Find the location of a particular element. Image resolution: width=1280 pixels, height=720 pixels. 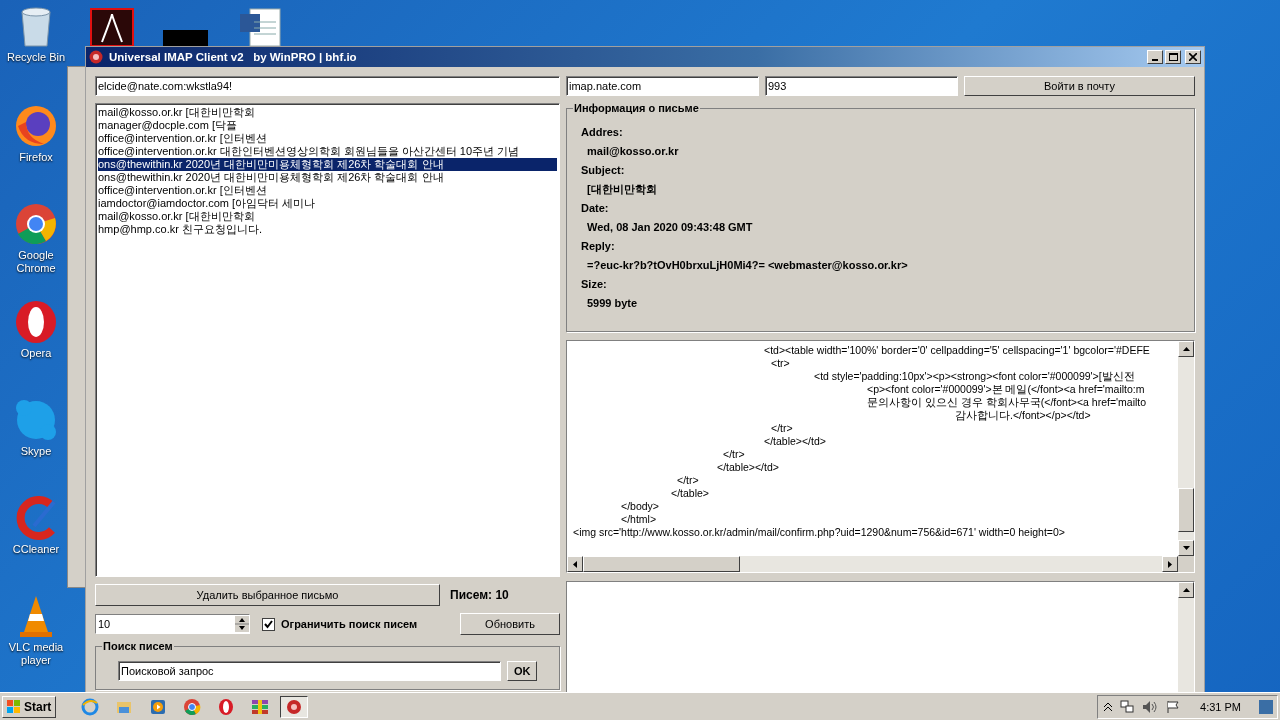

port-field: 993 is located at coordinates (861, 86).